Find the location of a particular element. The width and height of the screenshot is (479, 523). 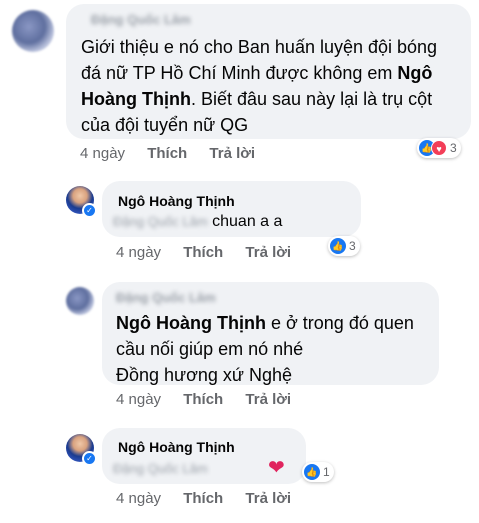

reaction-summary: 👍 1 is located at coordinates (318, 472).